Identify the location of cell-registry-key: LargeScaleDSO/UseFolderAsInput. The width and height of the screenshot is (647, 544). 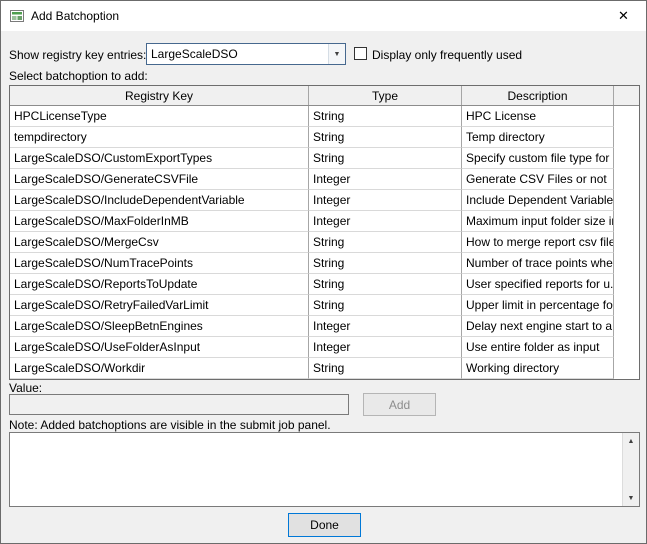
(159, 347).